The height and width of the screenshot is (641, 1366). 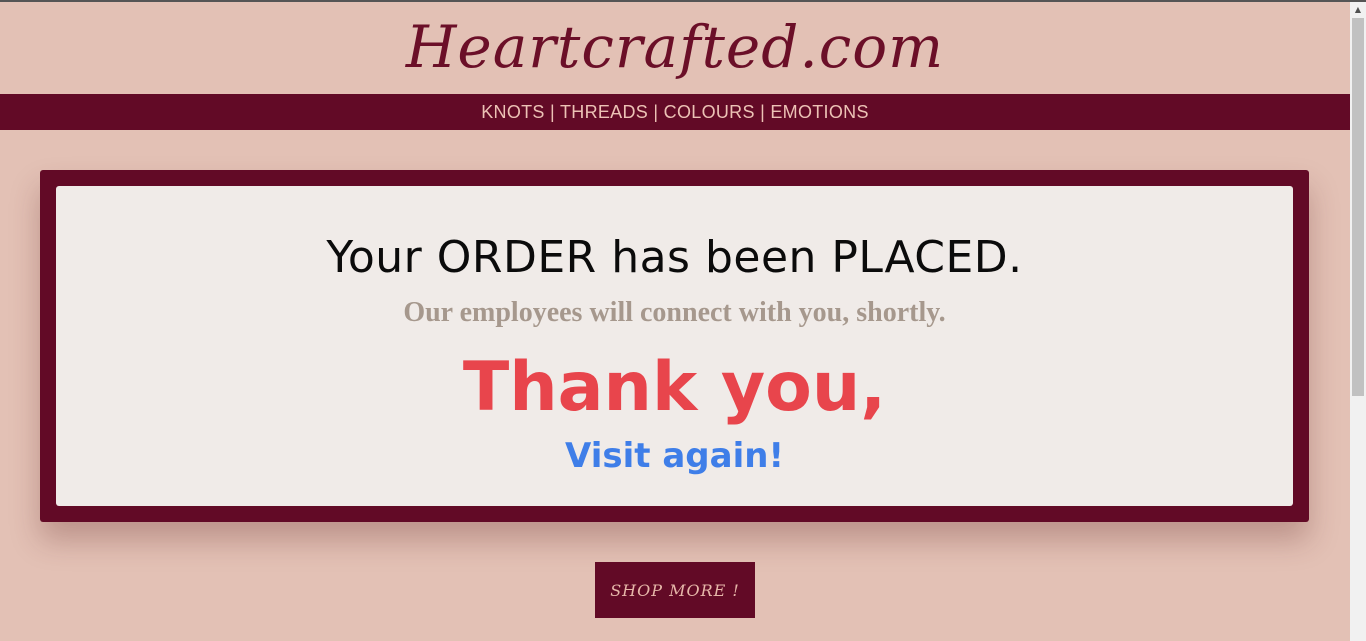 I want to click on category-navbar: KNOTS | THREADS | COLOURS | EMOTIONS, so click(x=675, y=112).